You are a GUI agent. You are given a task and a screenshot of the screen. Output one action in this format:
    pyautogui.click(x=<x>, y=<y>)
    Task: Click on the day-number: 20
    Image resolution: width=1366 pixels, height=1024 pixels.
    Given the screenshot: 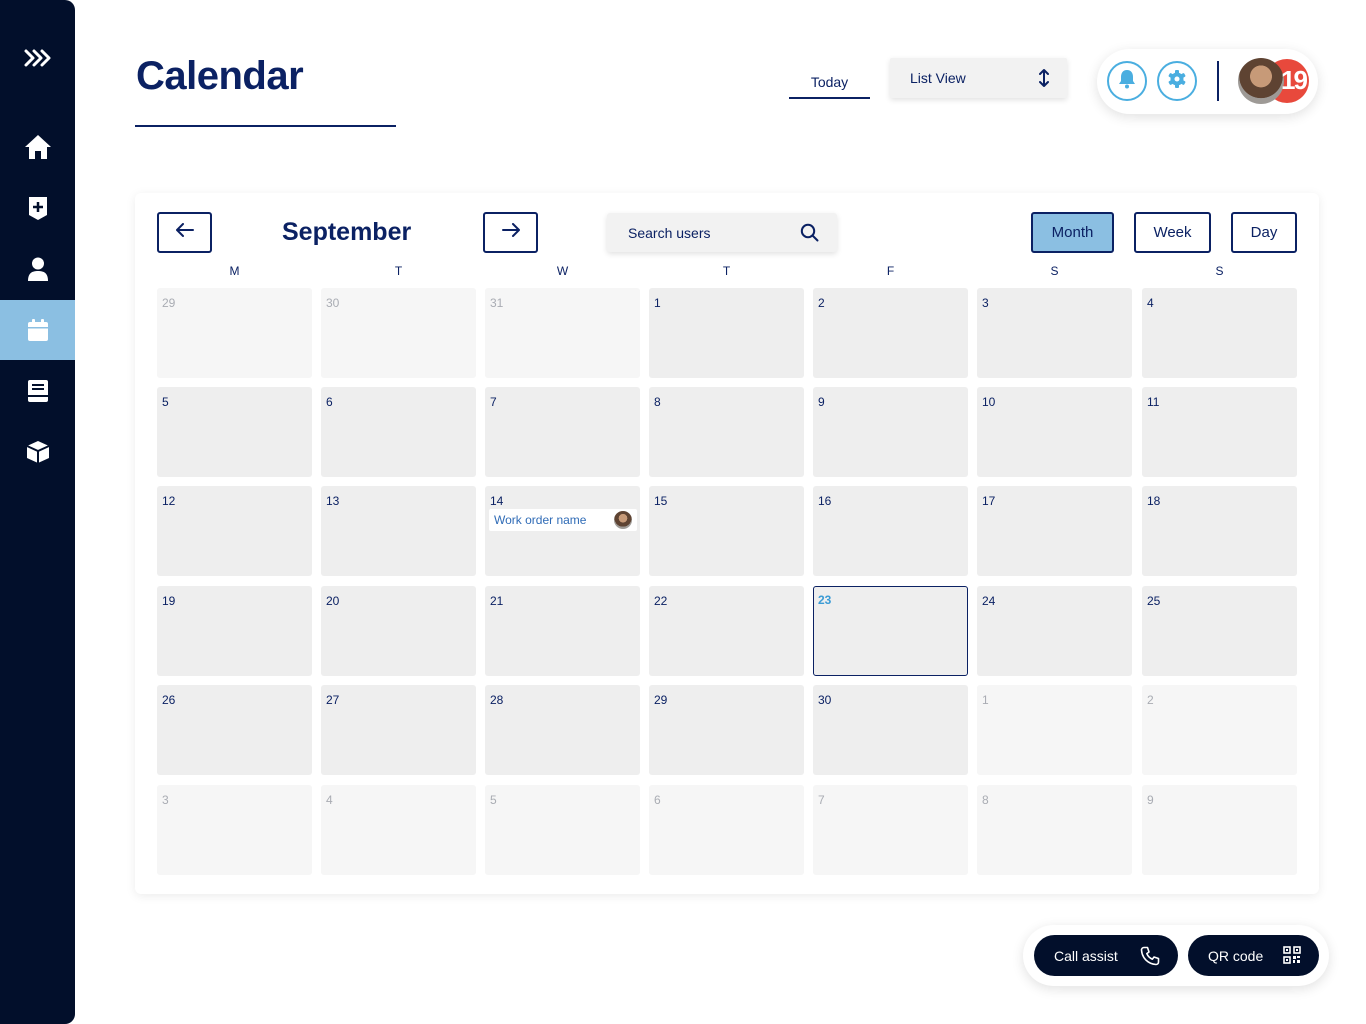 What is the action you would take?
    pyautogui.click(x=333, y=601)
    